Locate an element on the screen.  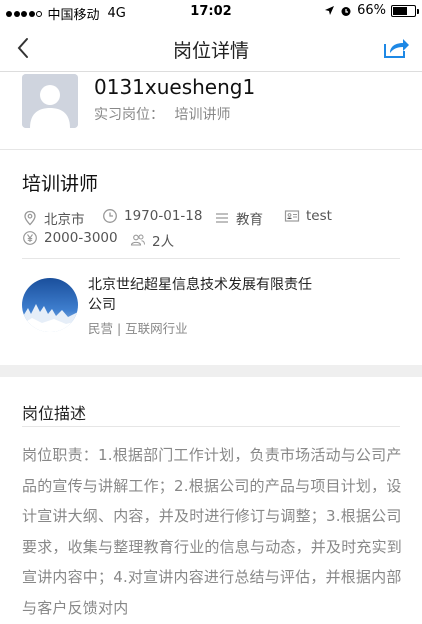
student-name: 0131xuesheng1 is located at coordinates (175, 87).